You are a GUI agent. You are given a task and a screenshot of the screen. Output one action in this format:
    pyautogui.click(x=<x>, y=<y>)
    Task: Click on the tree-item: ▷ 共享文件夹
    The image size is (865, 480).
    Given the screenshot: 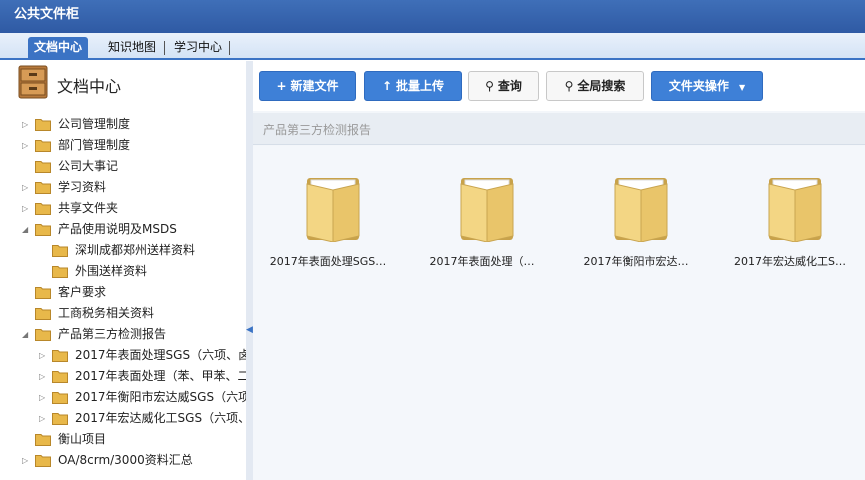 What is the action you would take?
    pyautogui.click(x=134, y=208)
    